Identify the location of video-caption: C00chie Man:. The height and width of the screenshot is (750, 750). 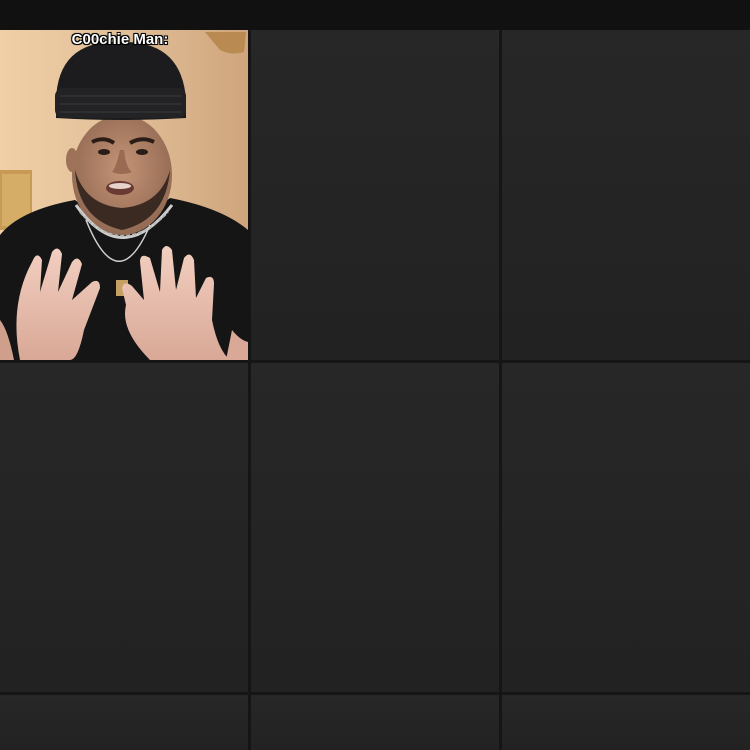
(120, 39).